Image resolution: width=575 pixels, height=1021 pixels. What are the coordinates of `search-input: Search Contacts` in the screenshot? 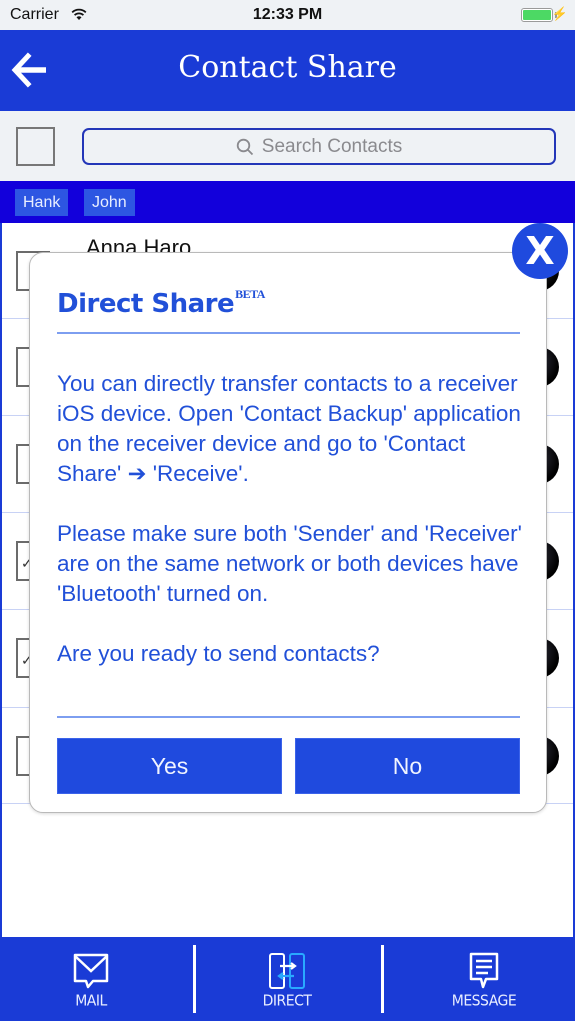 It's located at (319, 146).